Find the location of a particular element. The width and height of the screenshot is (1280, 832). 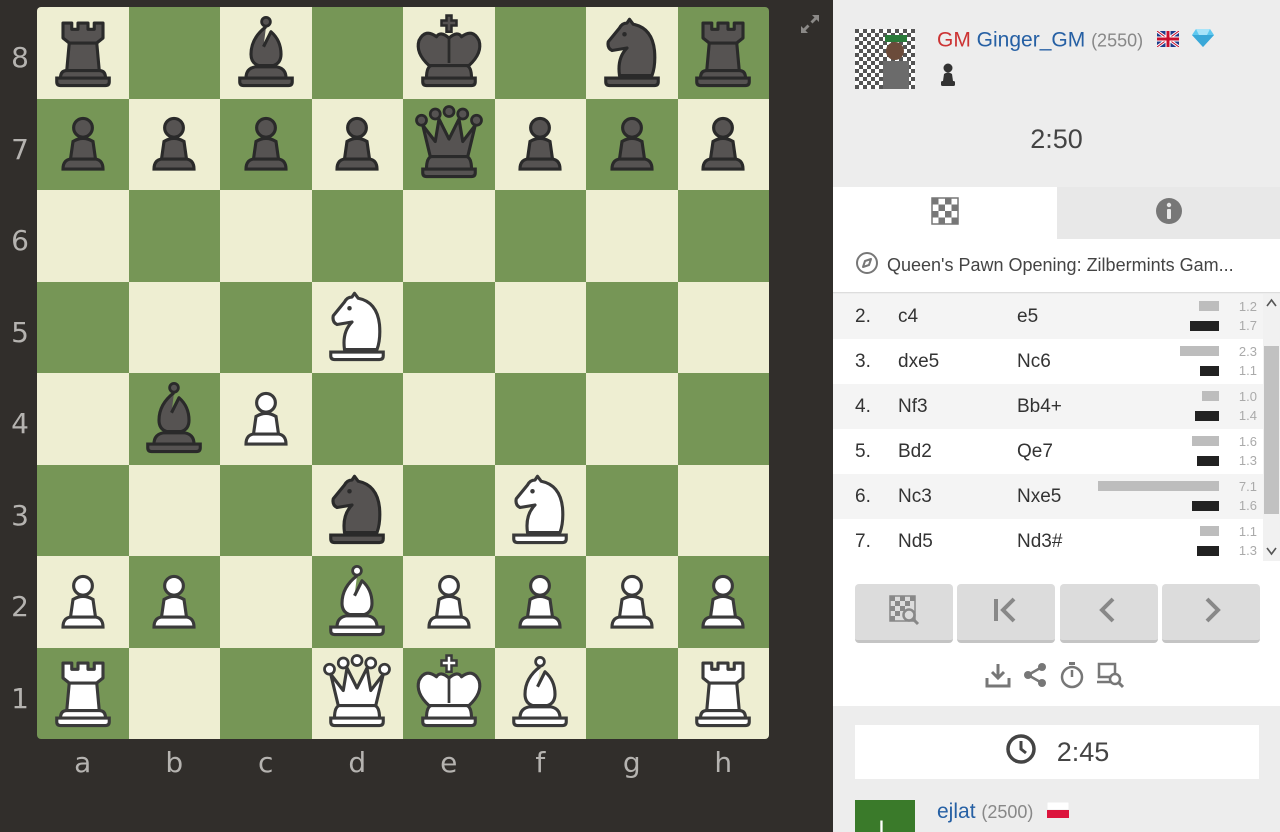

square-f8 is located at coordinates (540, 53).